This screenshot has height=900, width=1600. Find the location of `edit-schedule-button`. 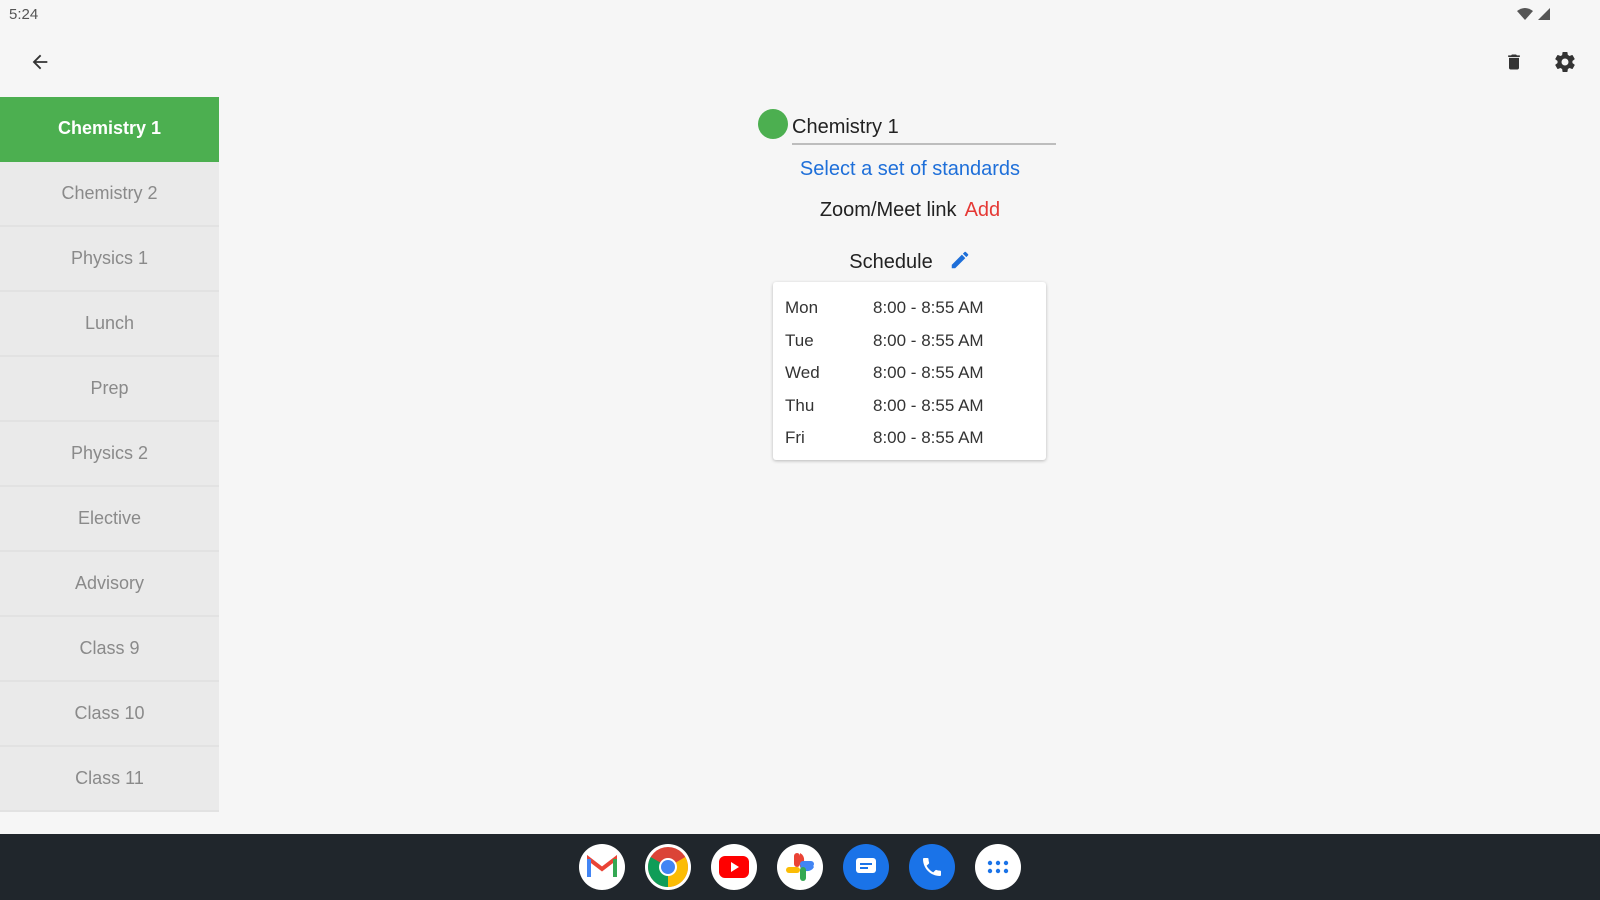

edit-schedule-button is located at coordinates (960, 263).